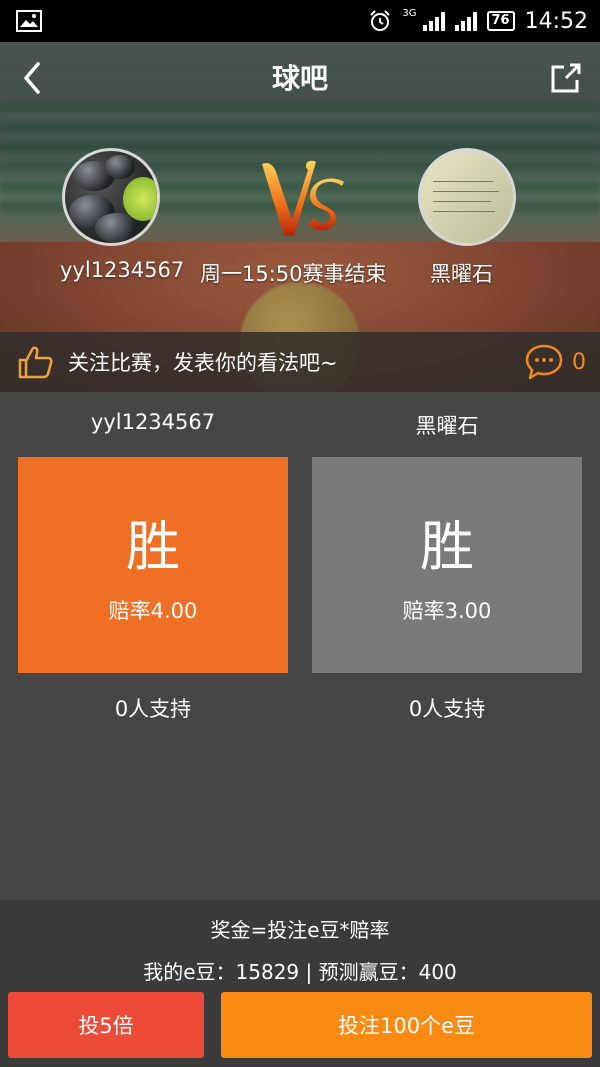 The image size is (600, 1067). What do you see at coordinates (461, 274) in the screenshot?
I see `player-right-name: 黑曜石` at bounding box center [461, 274].